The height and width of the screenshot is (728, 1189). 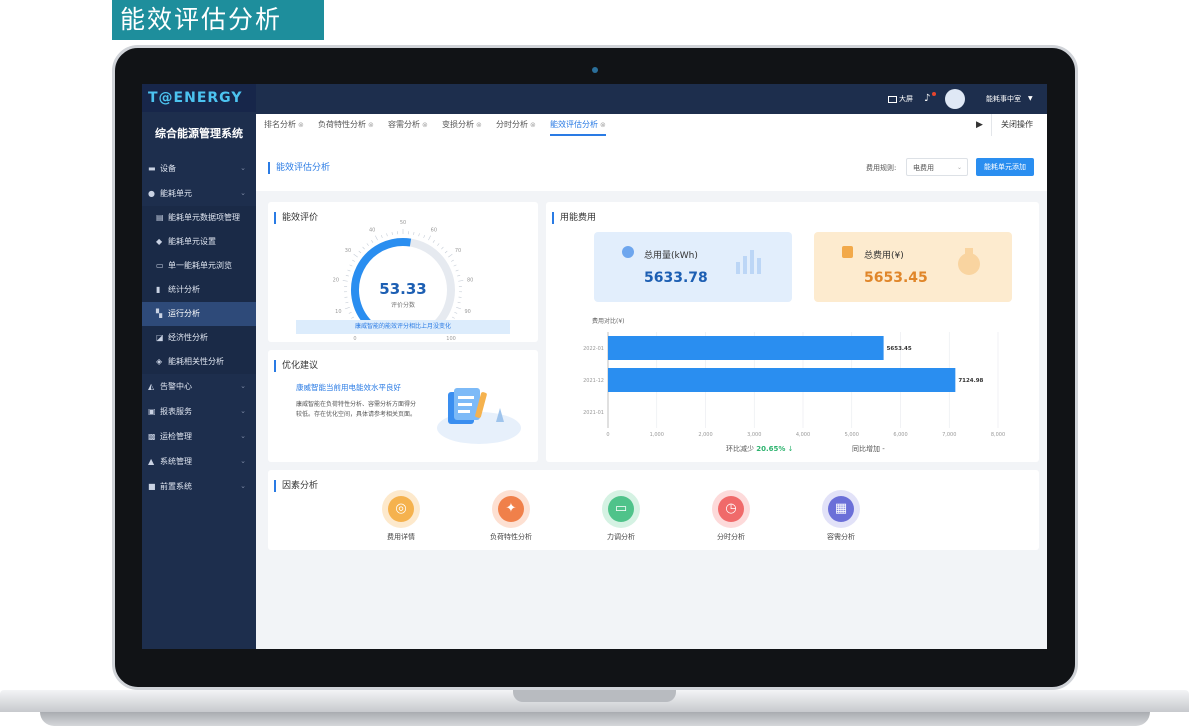 What do you see at coordinates (152, 168) in the screenshot?
I see `server-icon: ▬` at bounding box center [152, 168].